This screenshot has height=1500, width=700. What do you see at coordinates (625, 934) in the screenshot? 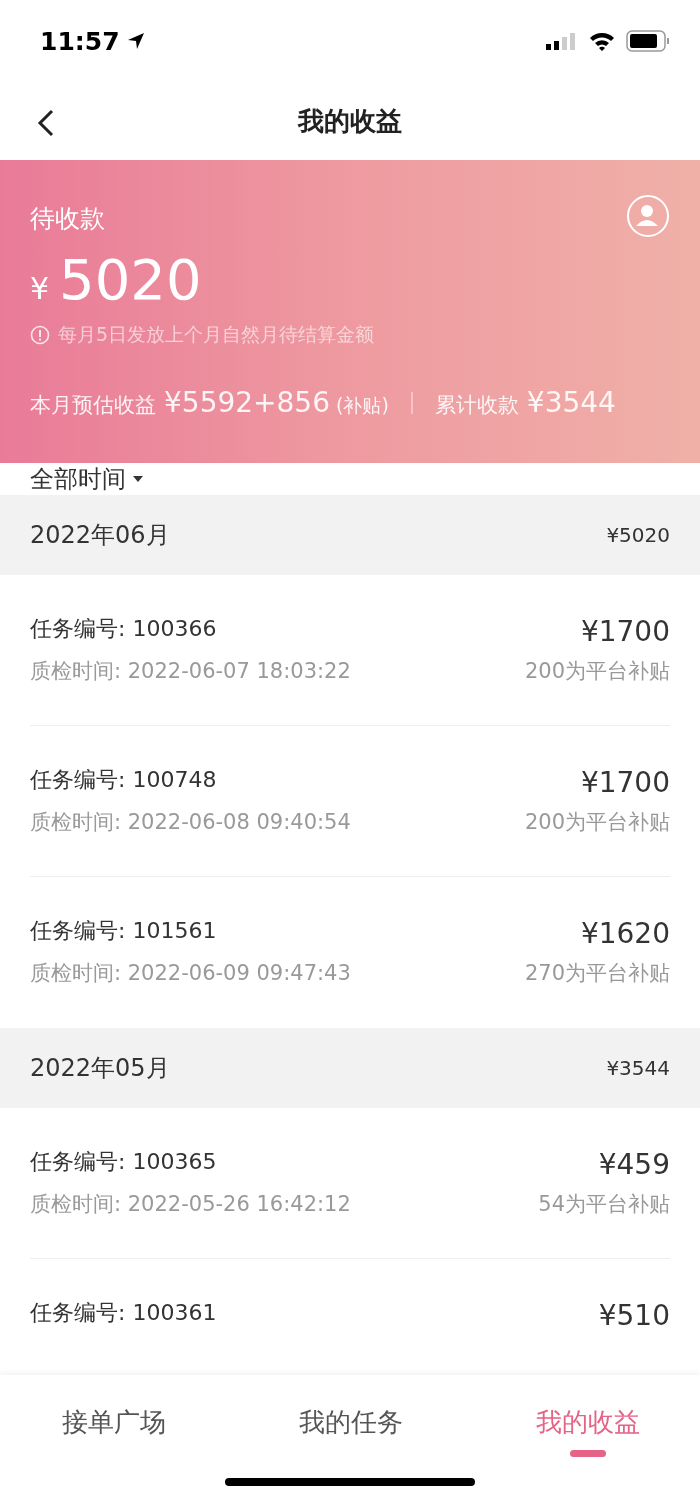
I see `task-amount: ¥1620` at bounding box center [625, 934].